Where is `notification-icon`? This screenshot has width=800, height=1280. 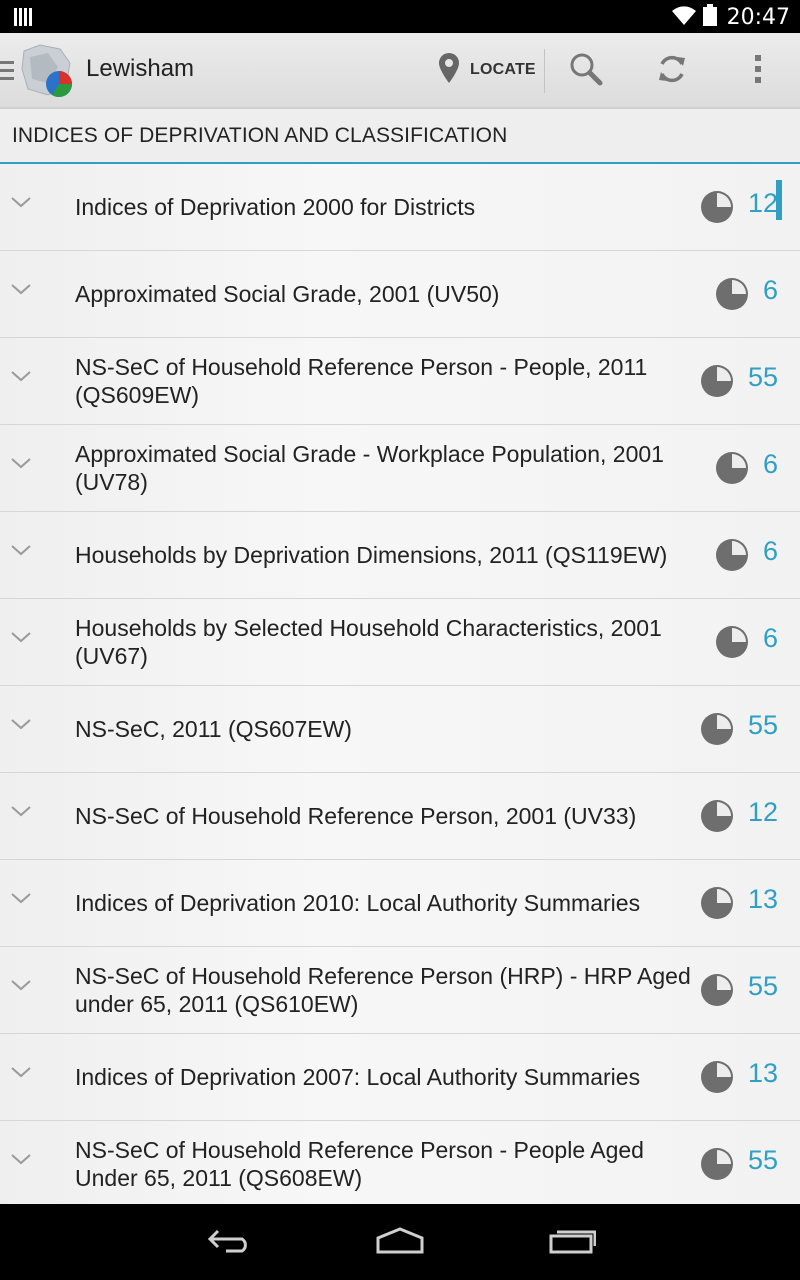 notification-icon is located at coordinates (23, 19).